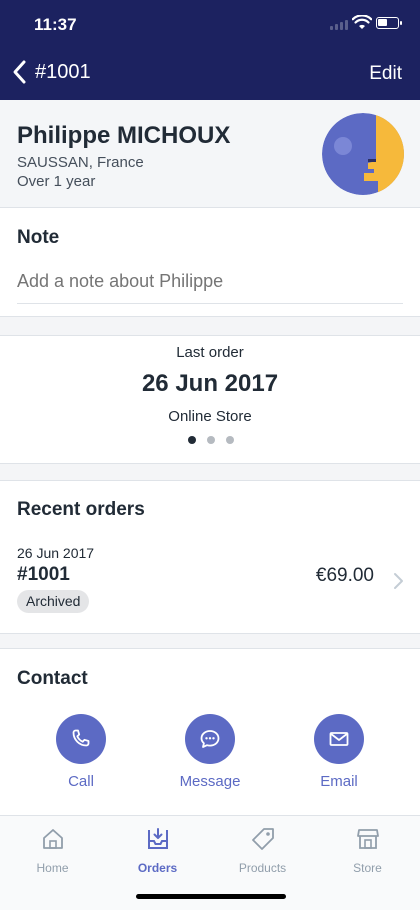 The height and width of the screenshot is (910, 420). What do you see at coordinates (211, 896) in the screenshot?
I see `home-indicator` at bounding box center [211, 896].